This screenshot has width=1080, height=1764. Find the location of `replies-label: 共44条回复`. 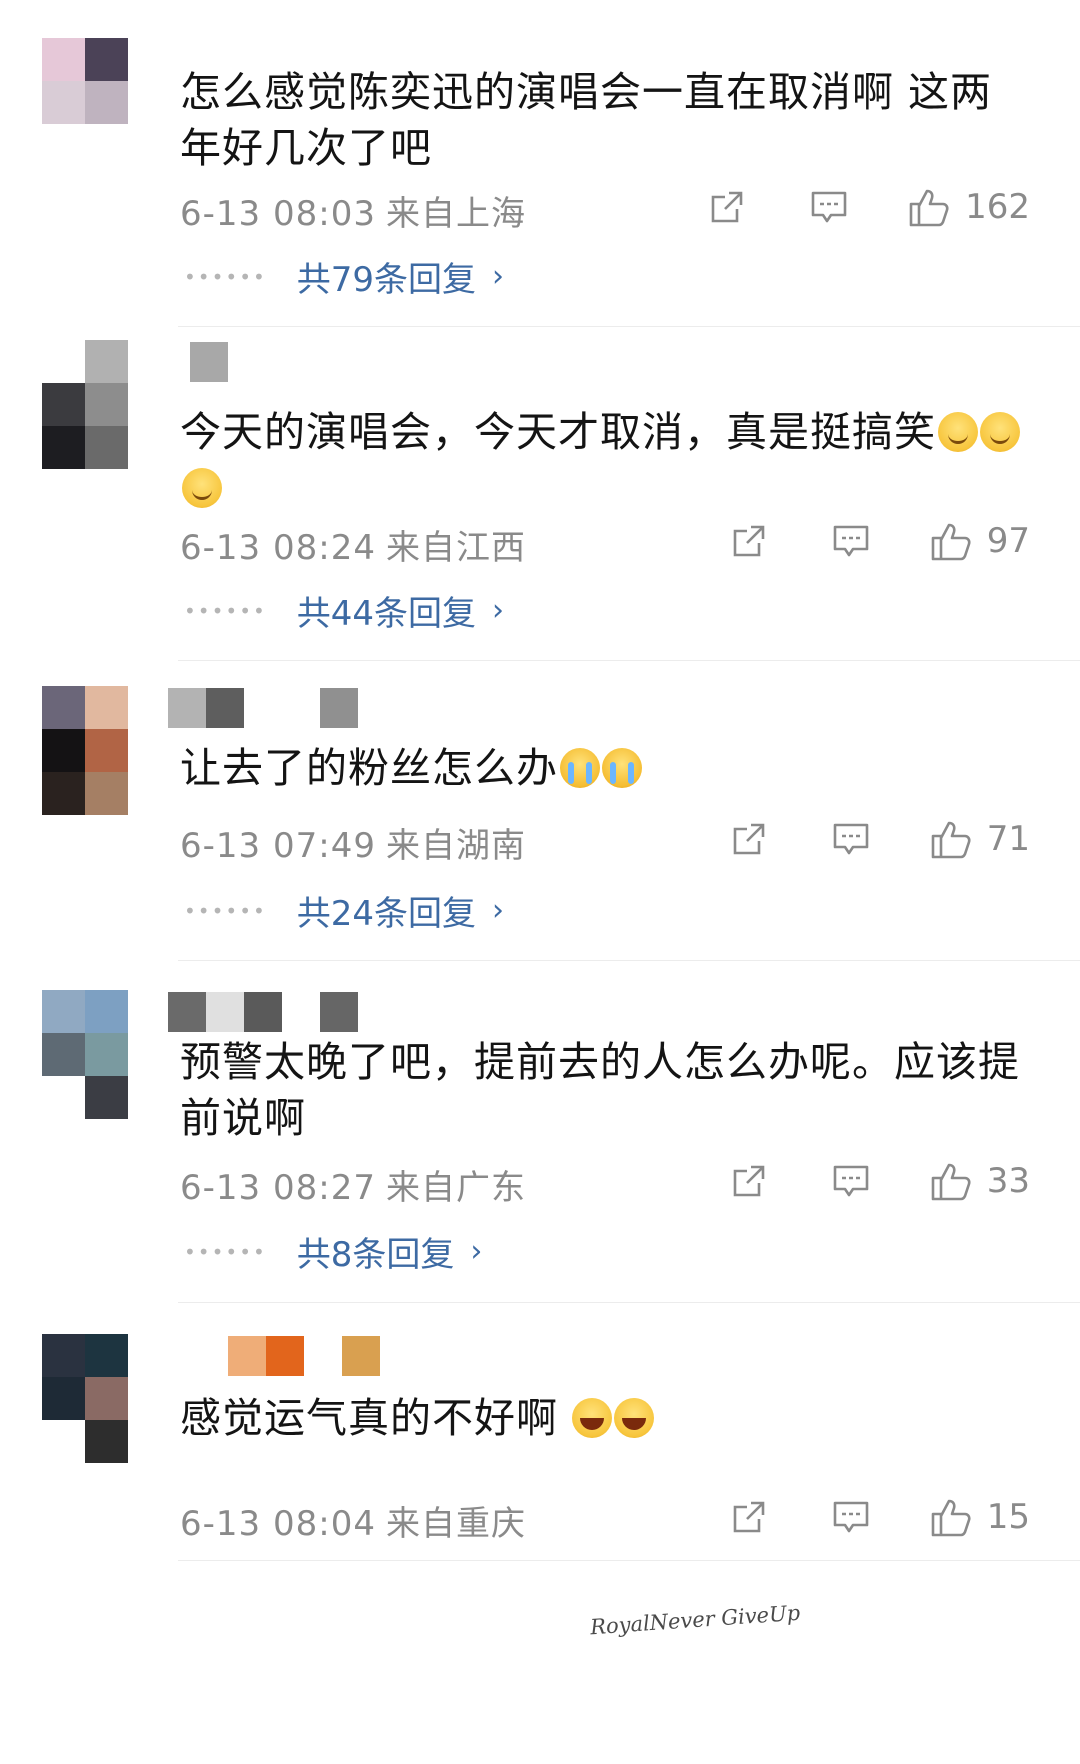

replies-label: 共44条回复 is located at coordinates (386, 614).